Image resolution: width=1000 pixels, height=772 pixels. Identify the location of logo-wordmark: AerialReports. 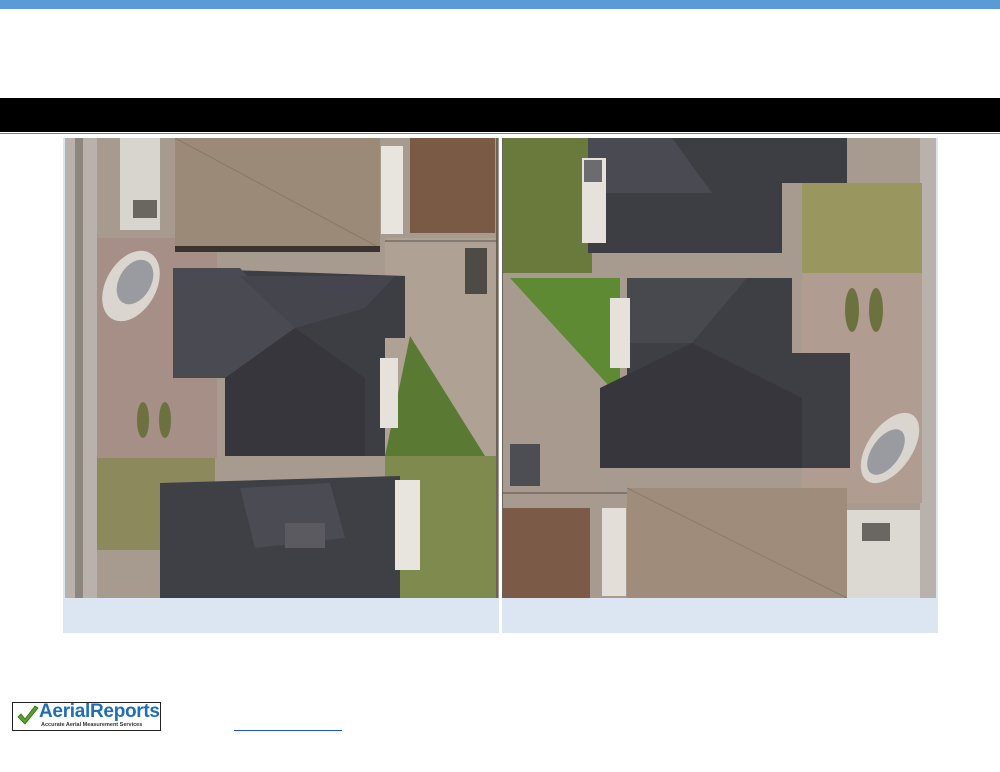
(99, 712).